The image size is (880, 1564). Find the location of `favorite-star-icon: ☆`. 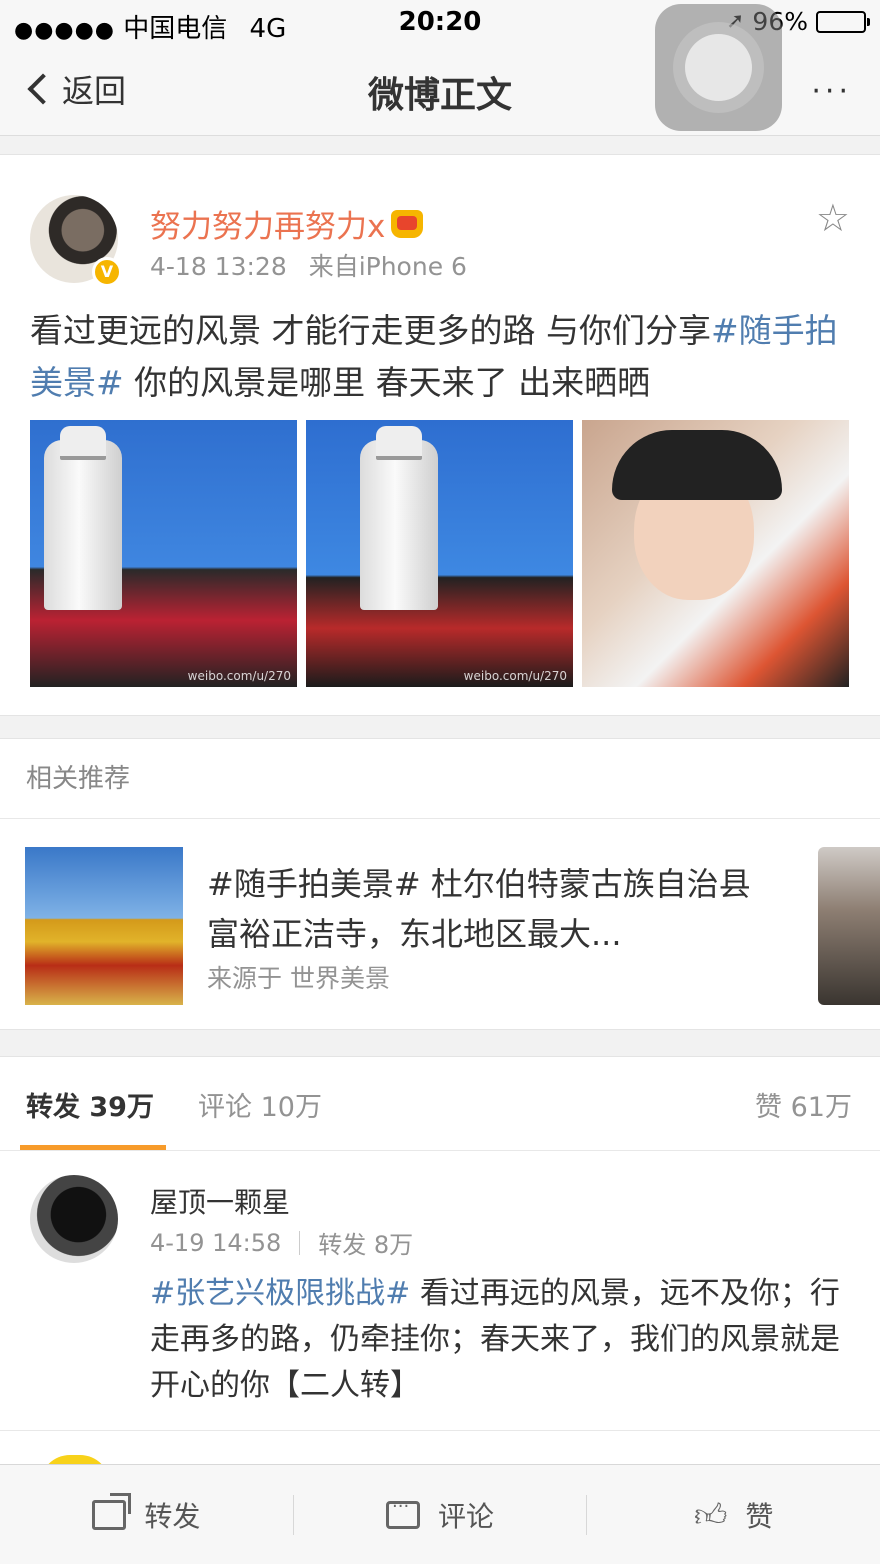

favorite-star-icon: ☆ is located at coordinates (833, 218).